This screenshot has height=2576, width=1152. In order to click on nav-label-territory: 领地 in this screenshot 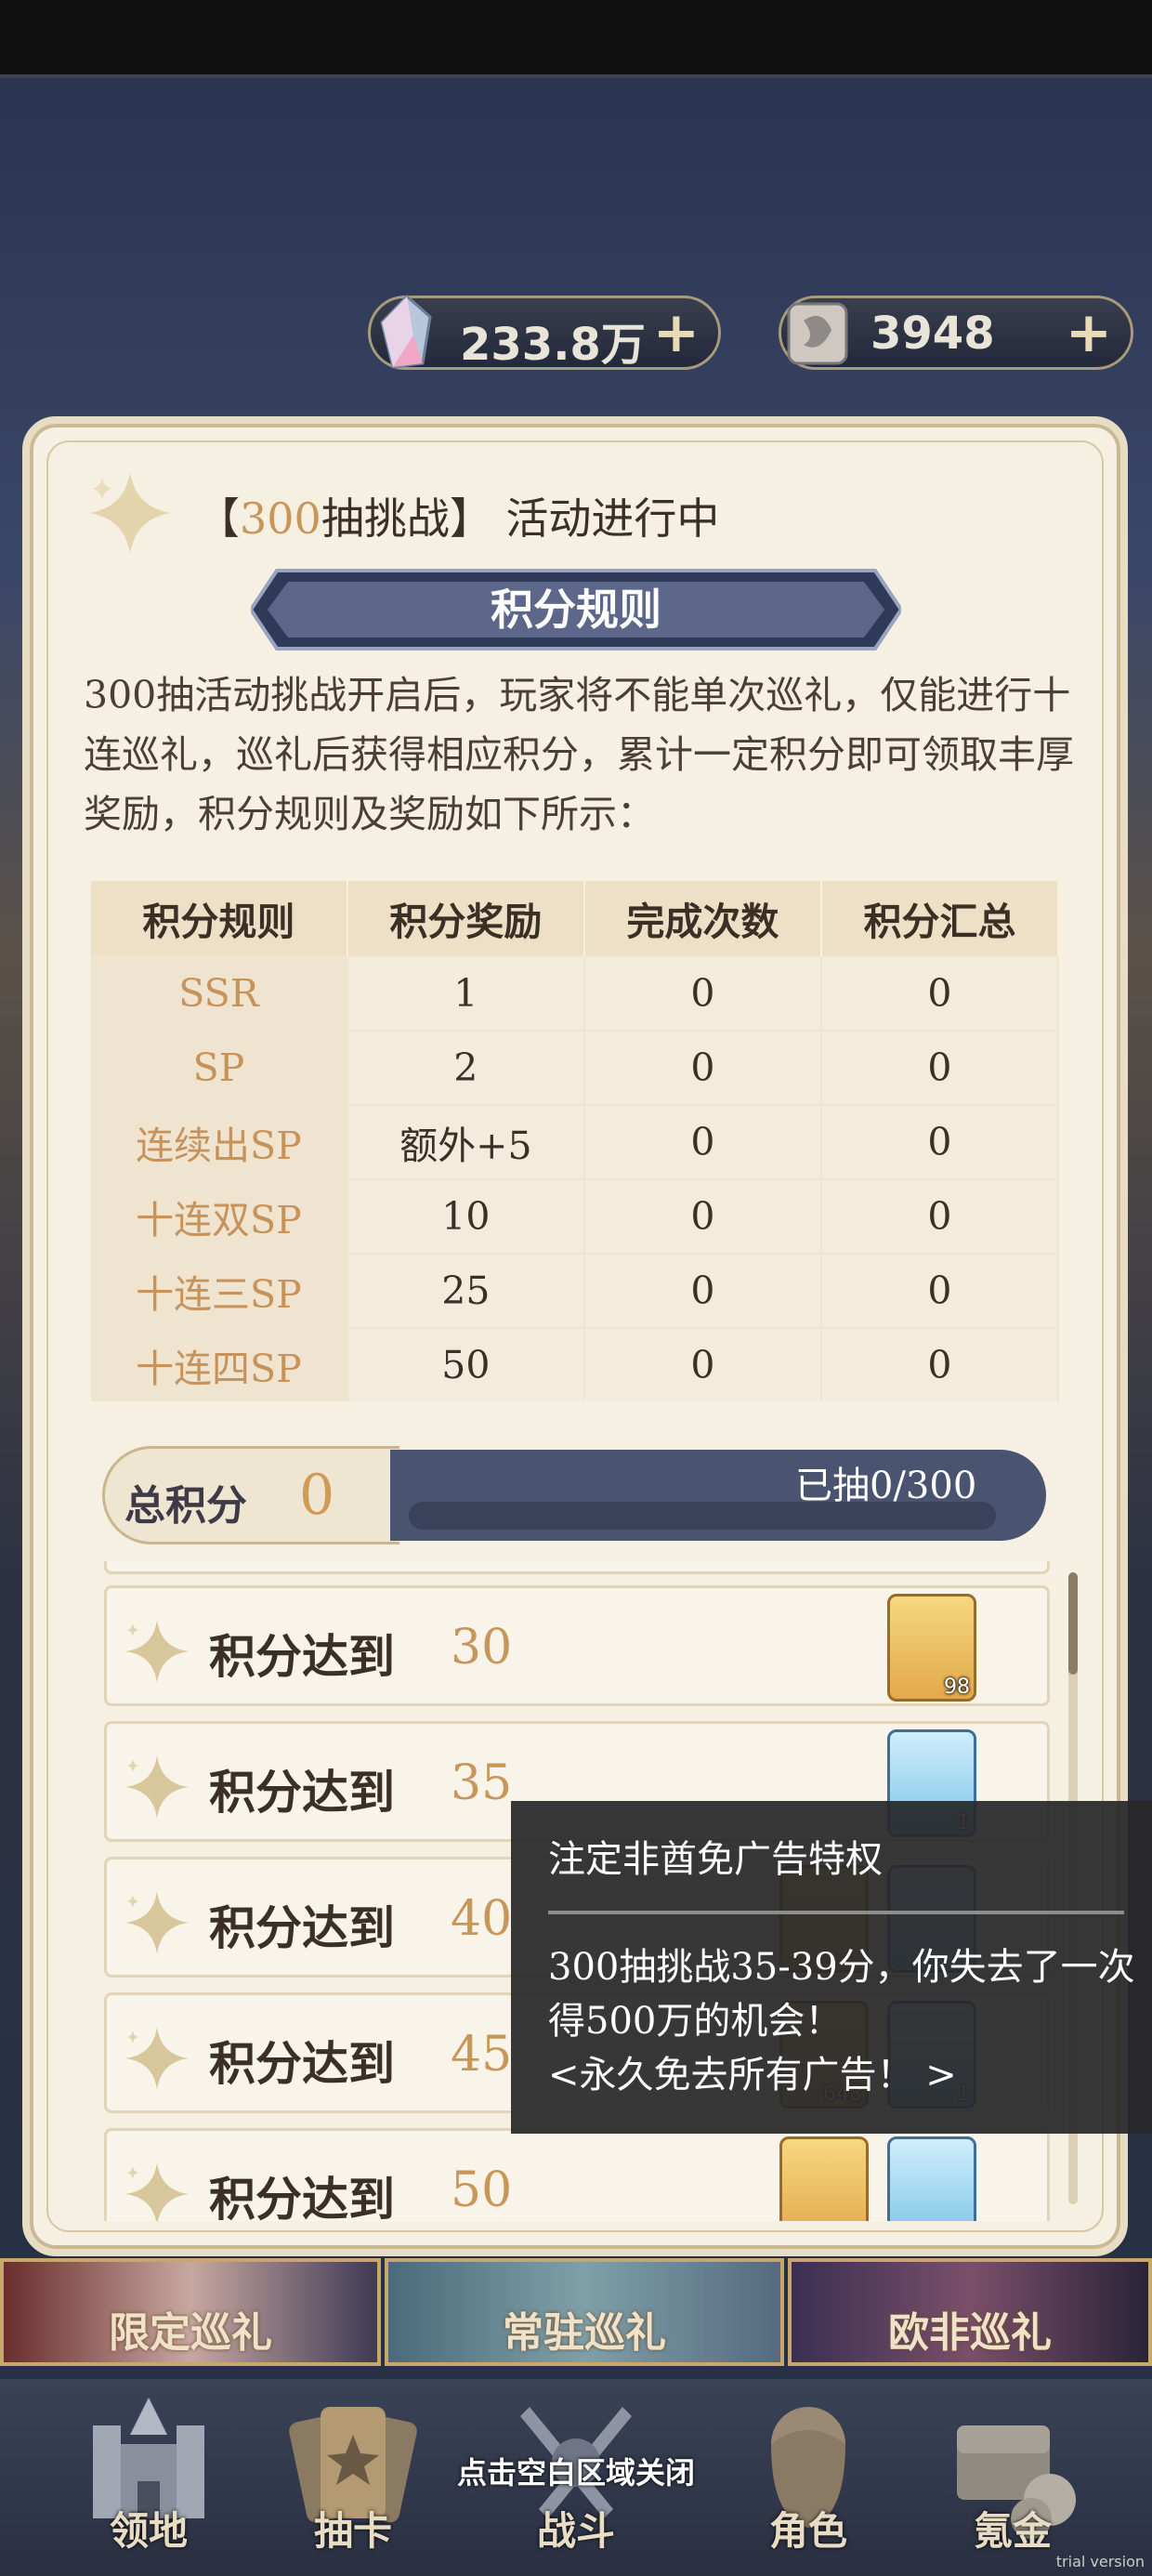, I will do `click(148, 2528)`.